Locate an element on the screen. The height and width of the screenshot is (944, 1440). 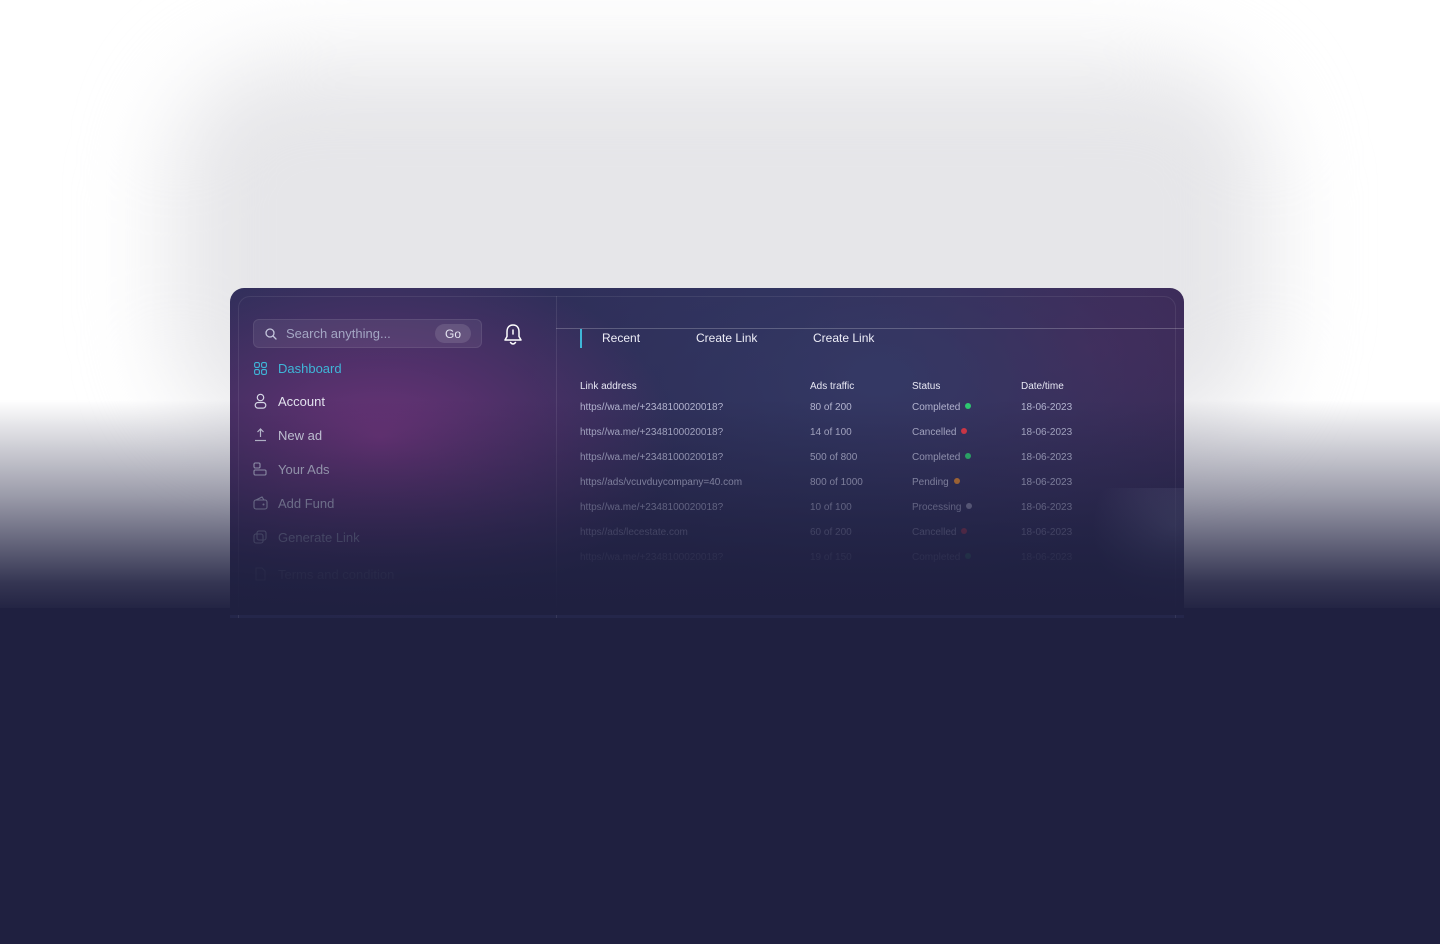
sidebar-item-new-ad: New ad is located at coordinates (287, 435).